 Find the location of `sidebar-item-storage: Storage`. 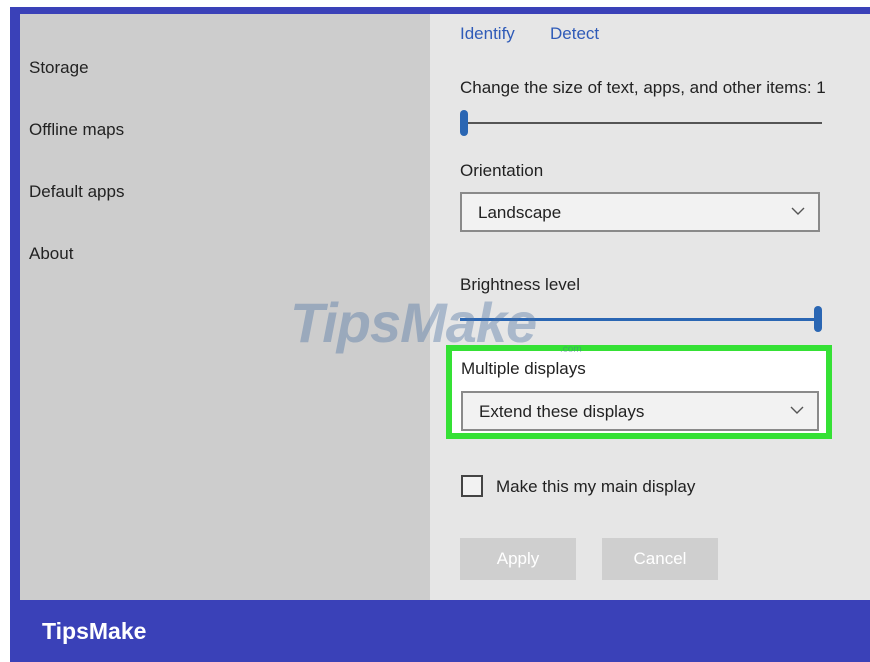

sidebar-item-storage: Storage is located at coordinates (59, 68).